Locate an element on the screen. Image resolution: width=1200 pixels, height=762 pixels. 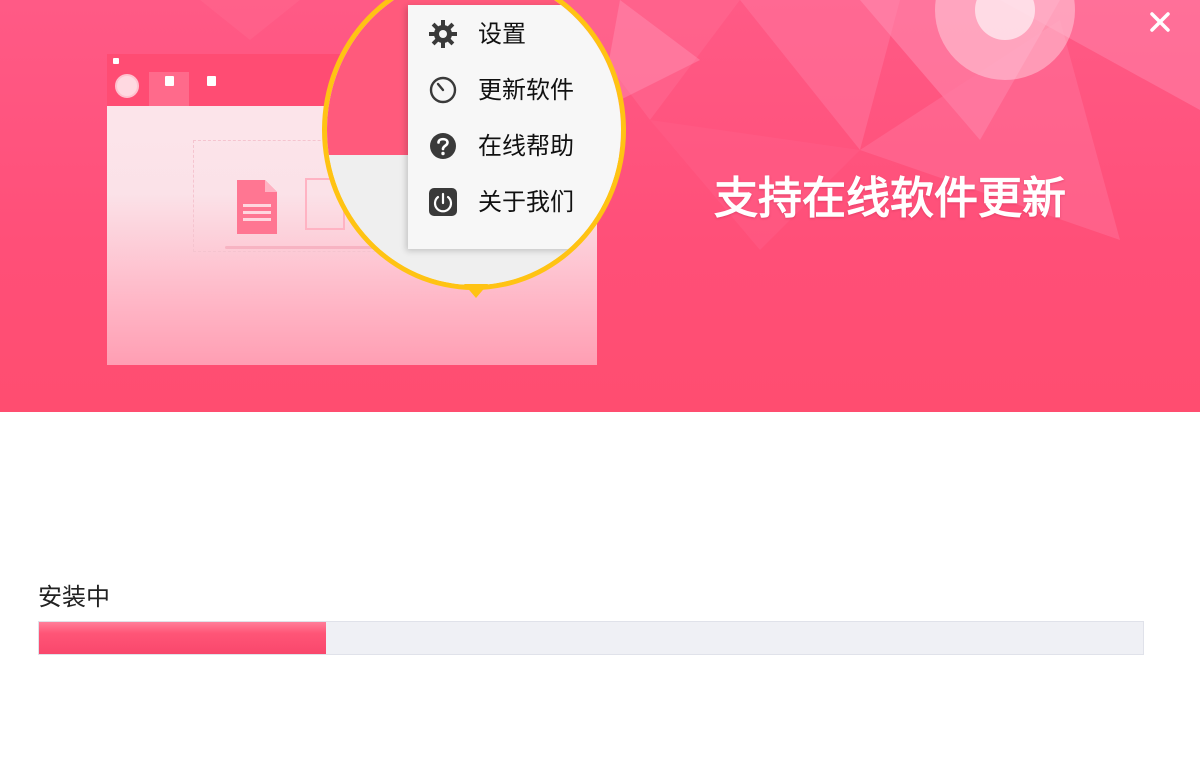
menu-item-help: 在线帮助 is located at coordinates (514, 145).